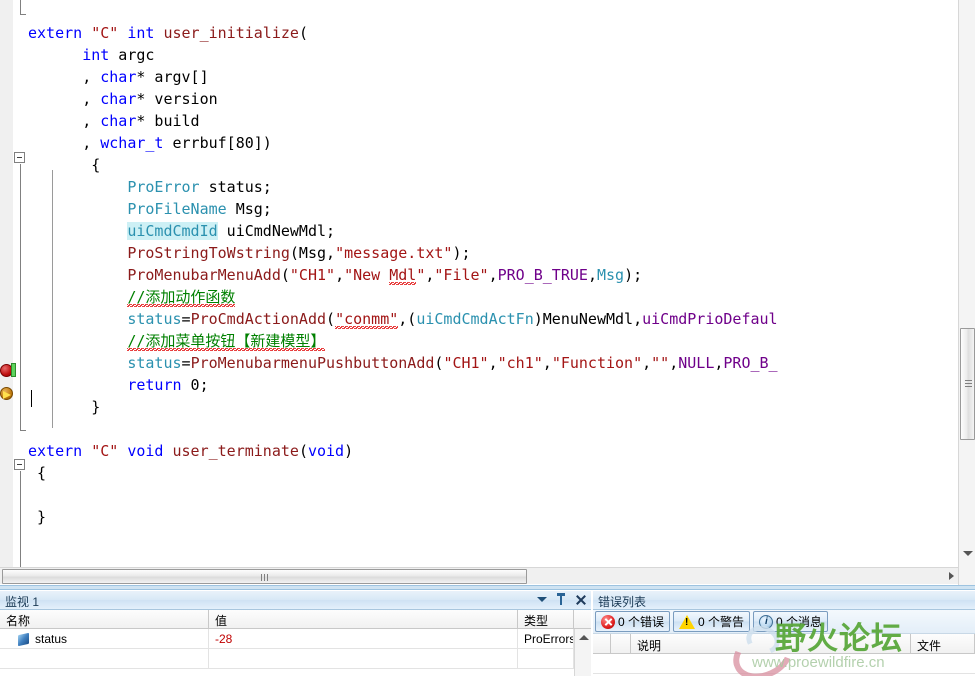 The width and height of the screenshot is (975, 676). Describe the element at coordinates (621, 643) in the screenshot. I see `error-col-index` at that location.